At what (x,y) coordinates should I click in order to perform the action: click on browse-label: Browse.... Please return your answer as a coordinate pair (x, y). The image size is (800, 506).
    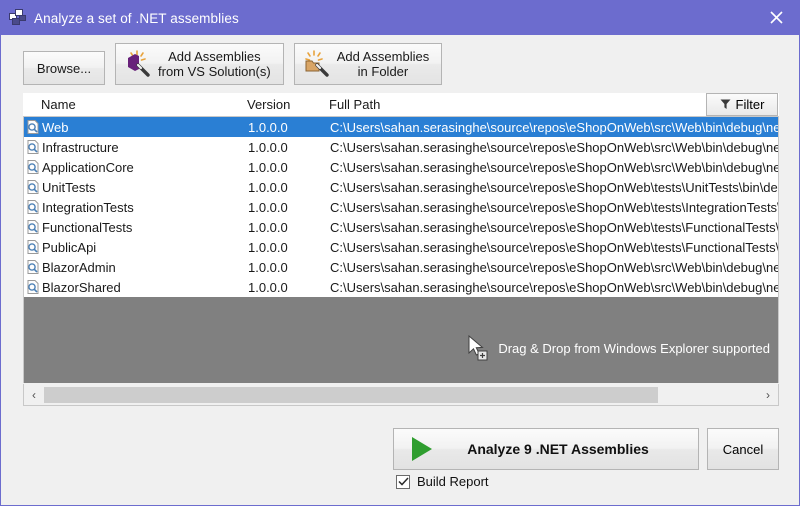
    Looking at the image, I should click on (64, 68).